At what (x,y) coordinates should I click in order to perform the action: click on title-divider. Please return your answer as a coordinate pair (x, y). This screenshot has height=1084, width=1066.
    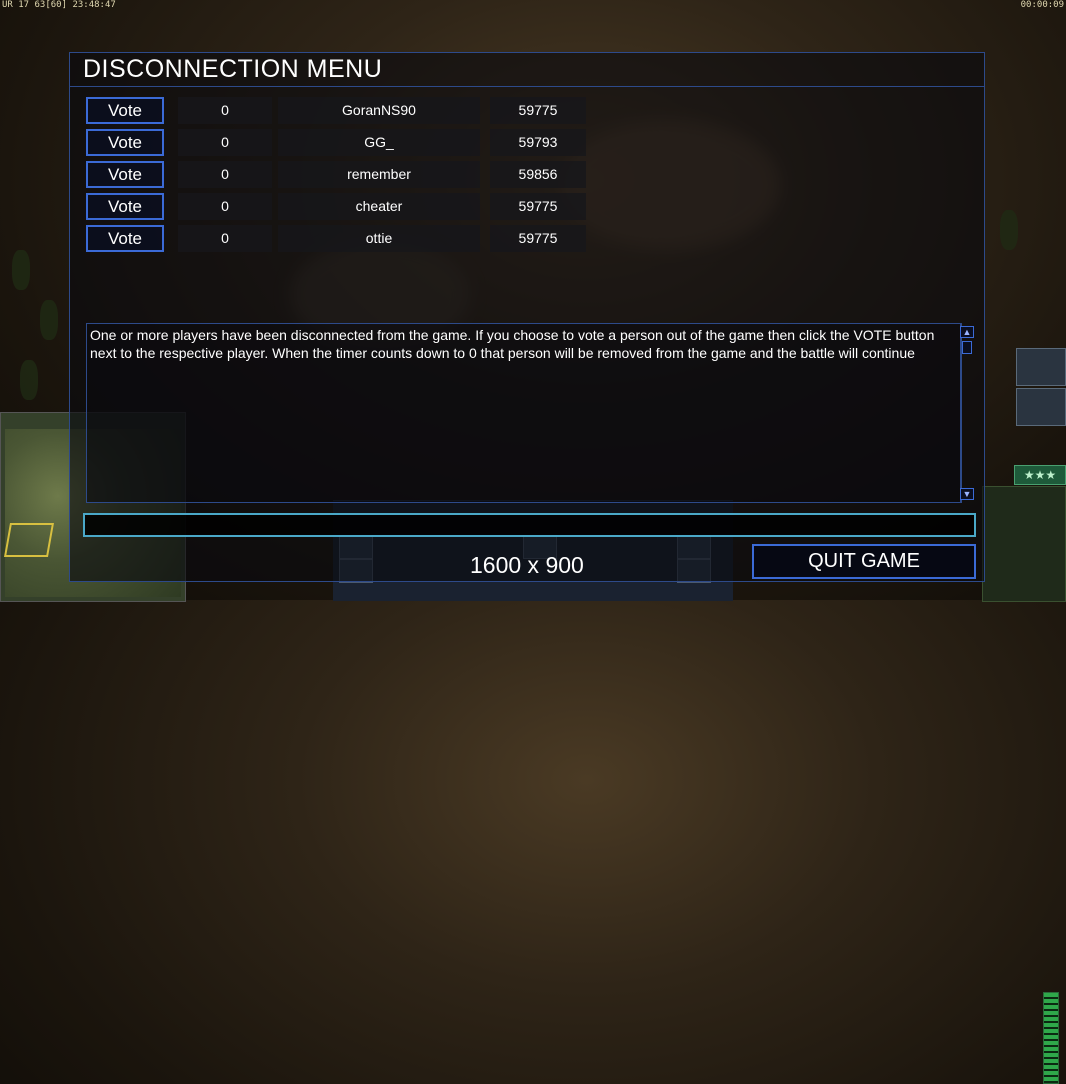
    Looking at the image, I should click on (527, 86).